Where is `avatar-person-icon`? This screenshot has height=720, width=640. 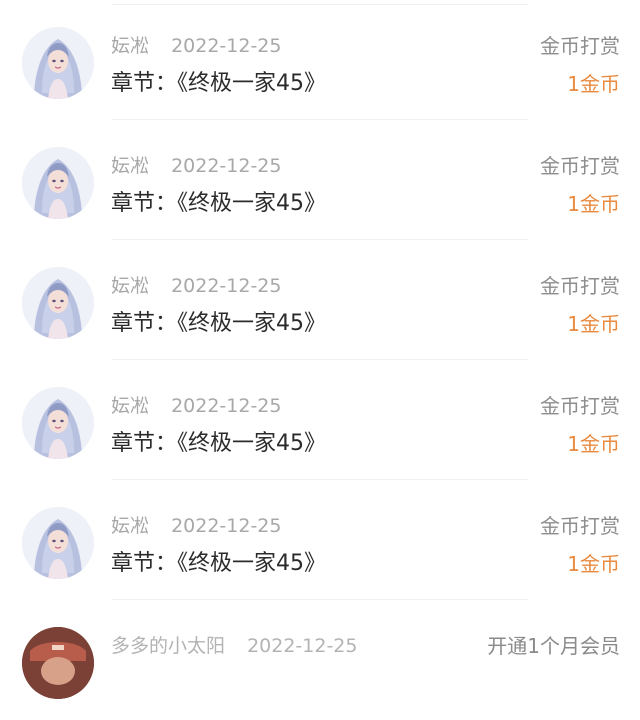 avatar-person-icon is located at coordinates (58, 663).